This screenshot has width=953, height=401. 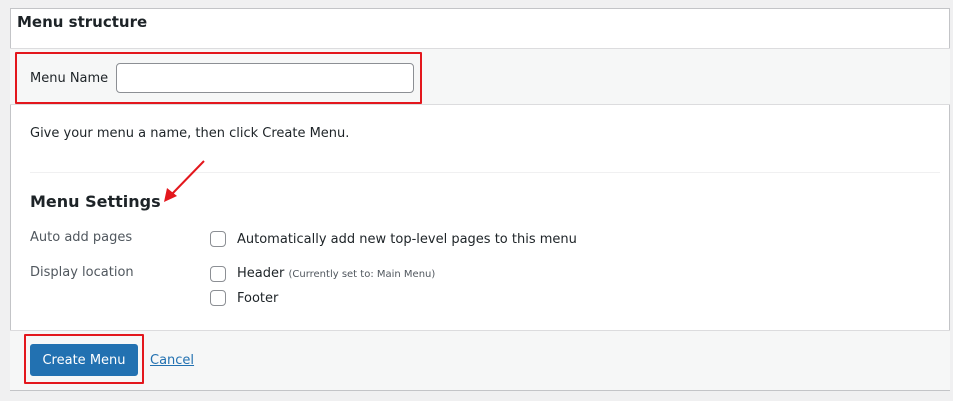 I want to click on auto-add-pages-checkbox, so click(x=218, y=239).